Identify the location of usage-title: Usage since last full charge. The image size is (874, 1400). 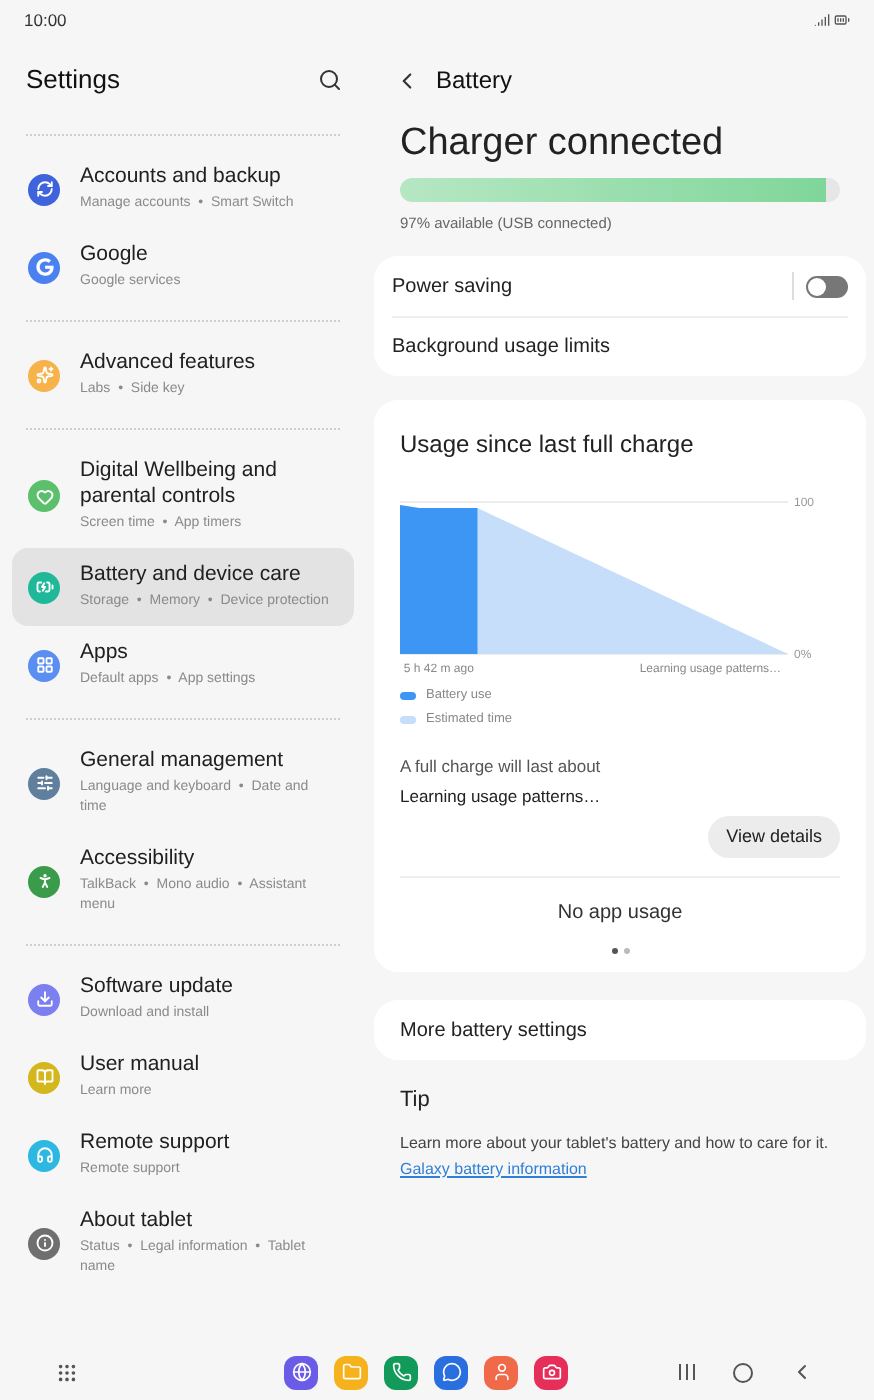
(548, 445).